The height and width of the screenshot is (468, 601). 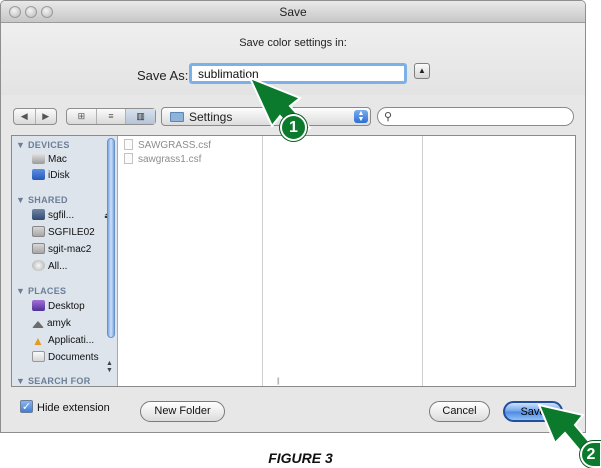 What do you see at coordinates (278, 381) in the screenshot?
I see `column-resize-handle: ||` at bounding box center [278, 381].